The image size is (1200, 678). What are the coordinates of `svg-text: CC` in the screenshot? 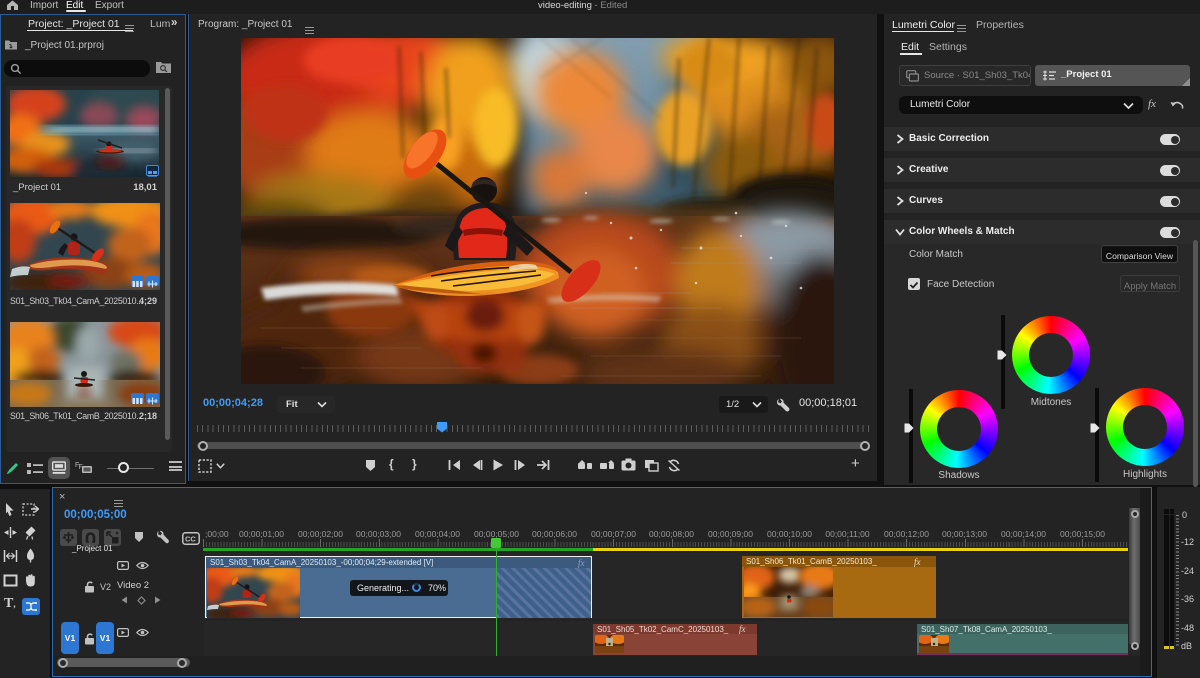 It's located at (190, 539).